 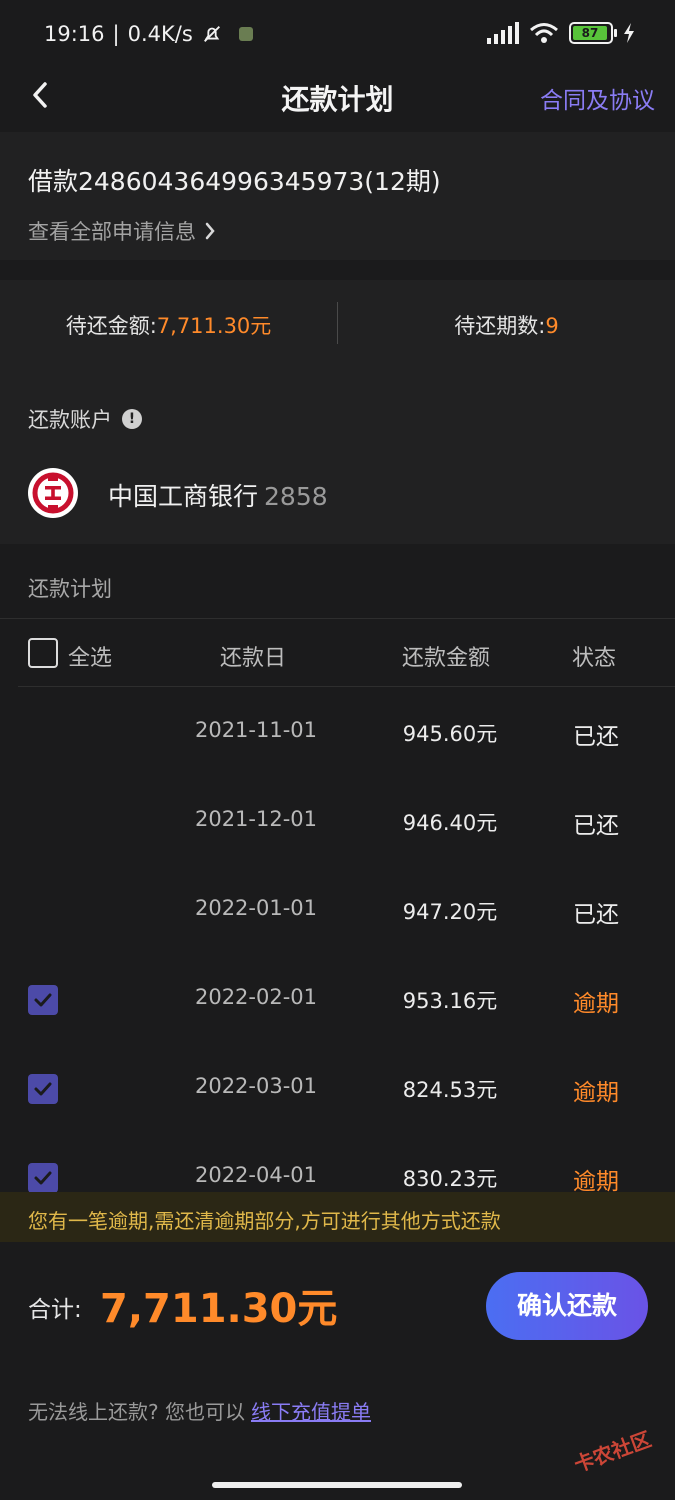 What do you see at coordinates (337, 910) in the screenshot?
I see `table-row: 2022-01-01 947.20元 已还` at bounding box center [337, 910].